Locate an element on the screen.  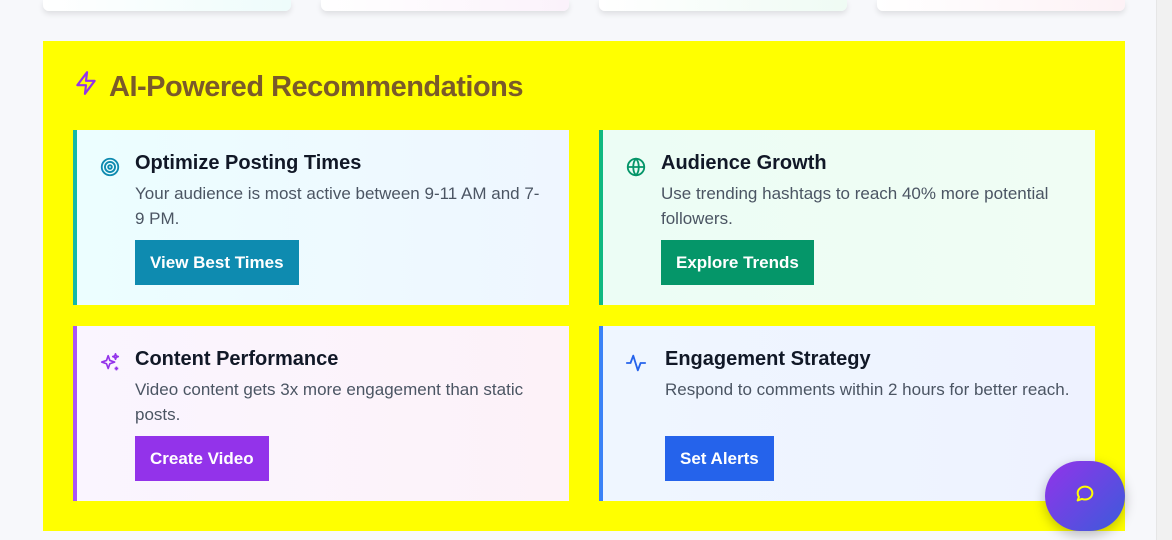
card-title: Engagement Strategy is located at coordinates (768, 359).